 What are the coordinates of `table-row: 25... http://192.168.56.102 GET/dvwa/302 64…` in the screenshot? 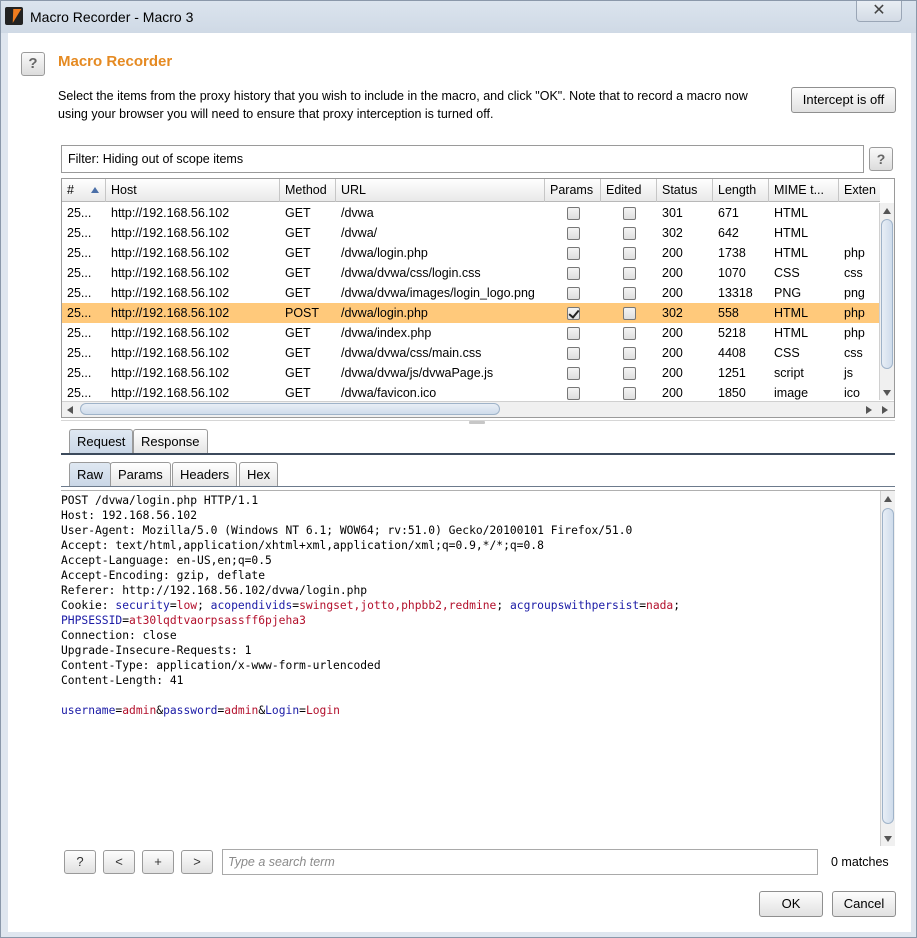 It's located at (471, 233).